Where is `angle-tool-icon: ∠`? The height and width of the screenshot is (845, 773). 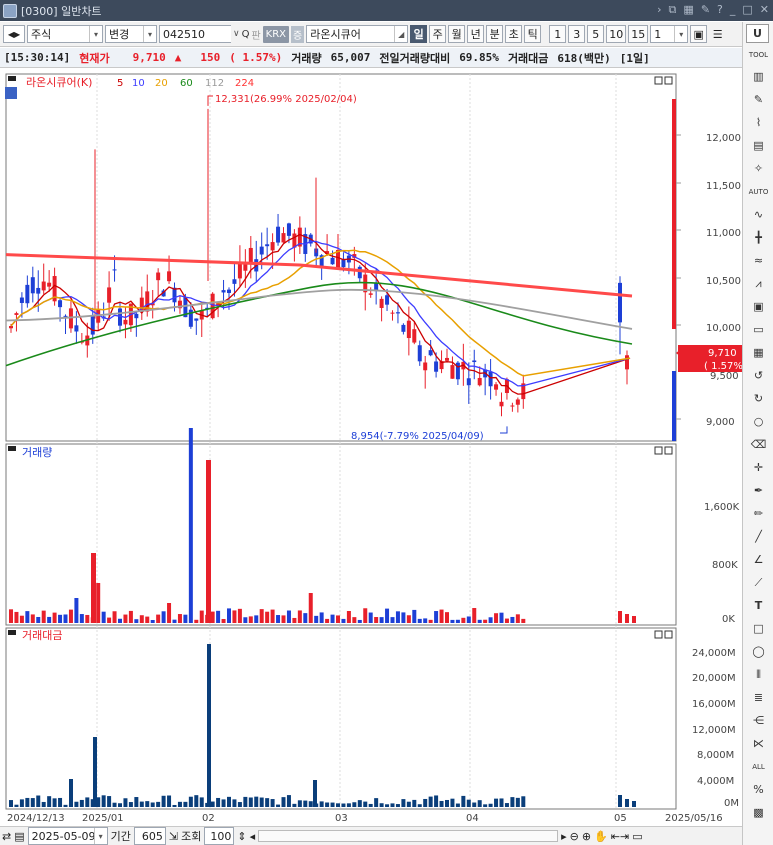 angle-tool-icon: ∠ is located at coordinates (758, 559).